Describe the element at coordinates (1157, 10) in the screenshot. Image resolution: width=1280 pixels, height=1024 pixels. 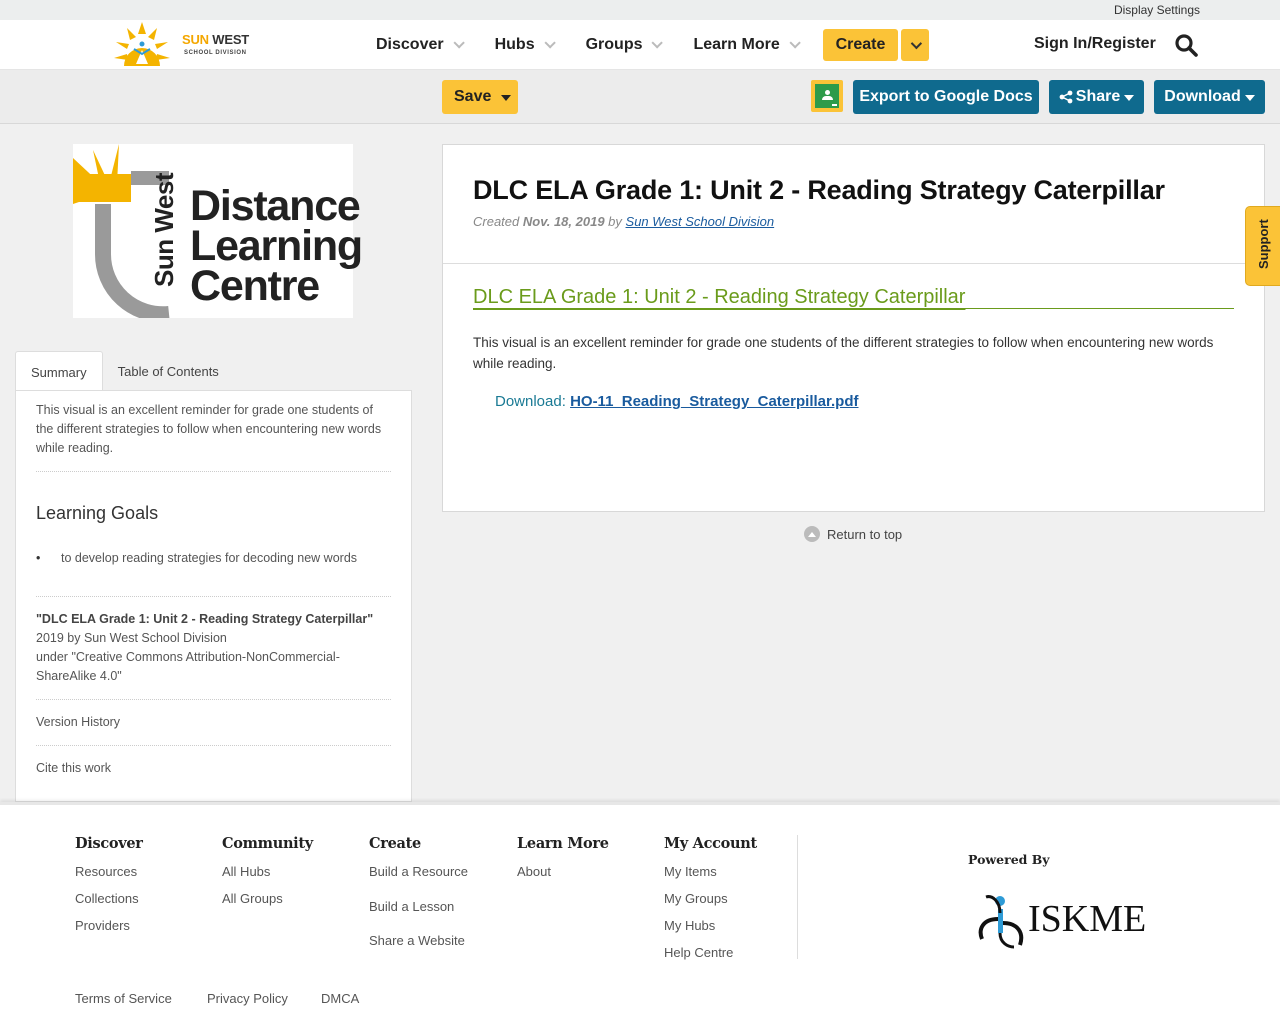
I see `display-settings-link: Display Settings` at that location.